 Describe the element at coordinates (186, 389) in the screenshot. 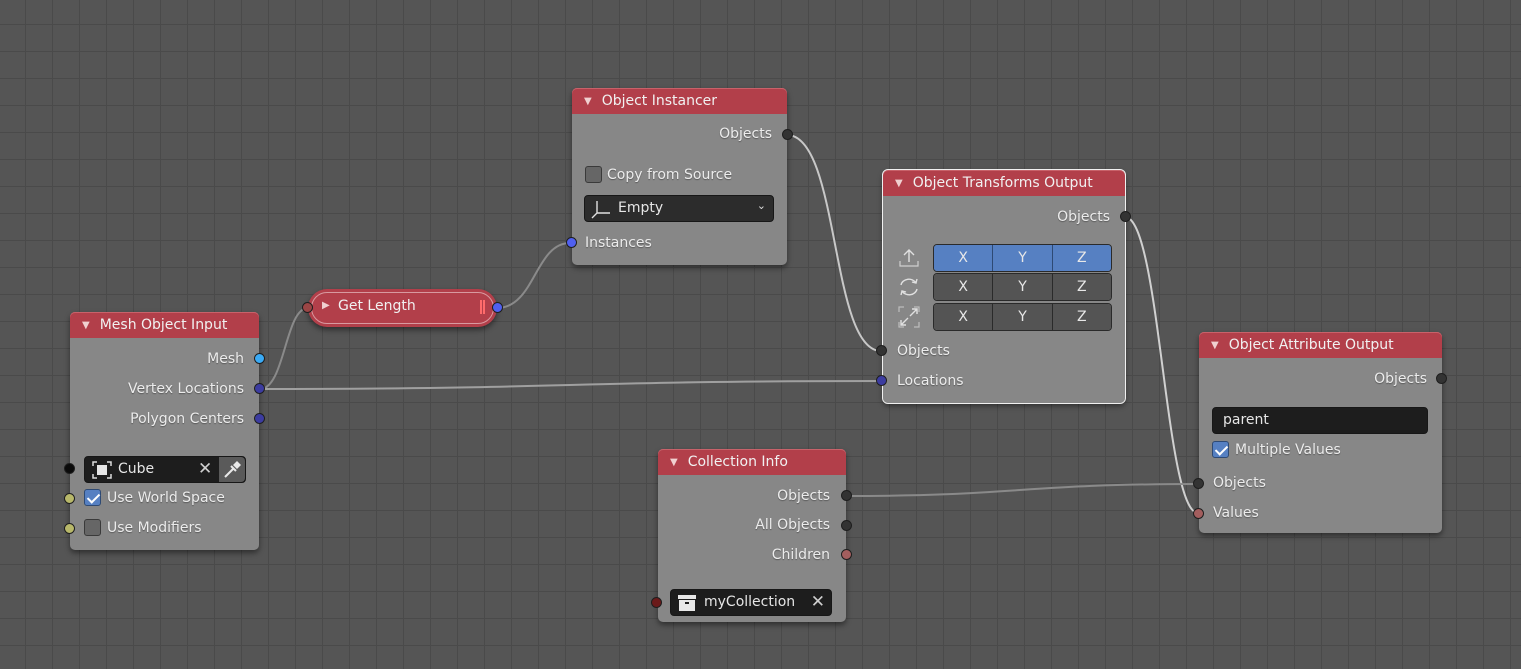

I see `output-label-vertex-locations: Vertex Locations` at that location.